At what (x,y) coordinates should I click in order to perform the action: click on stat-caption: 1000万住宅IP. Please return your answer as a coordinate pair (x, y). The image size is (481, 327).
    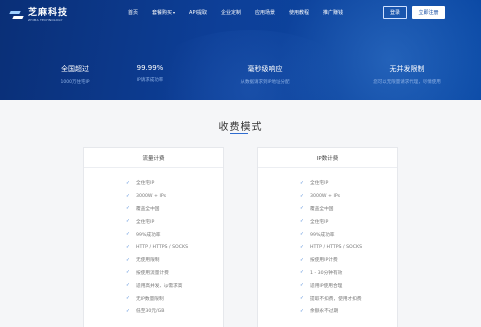
    Looking at the image, I should click on (75, 82).